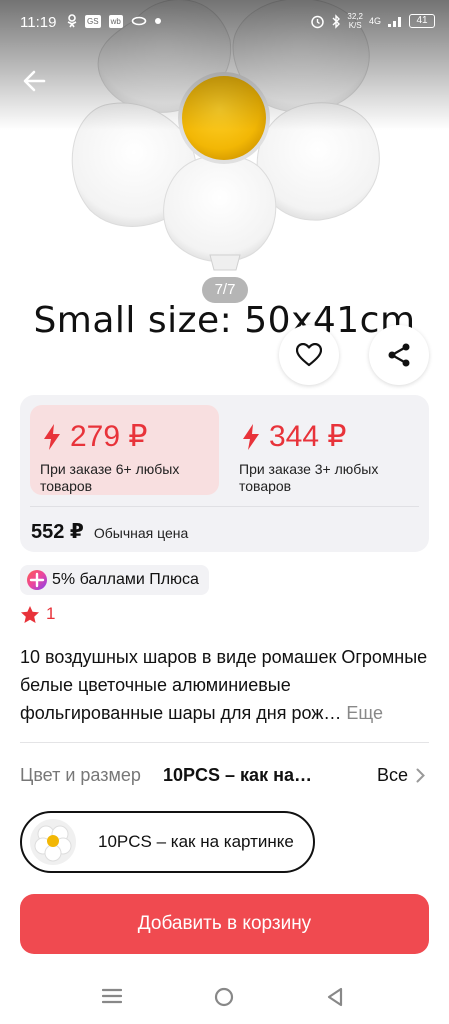 Image resolution: width=449 pixels, height=1024 pixels. Describe the element at coordinates (196, 841) in the screenshot. I see `variant-option-label: 10PCS – как на картинке` at that location.